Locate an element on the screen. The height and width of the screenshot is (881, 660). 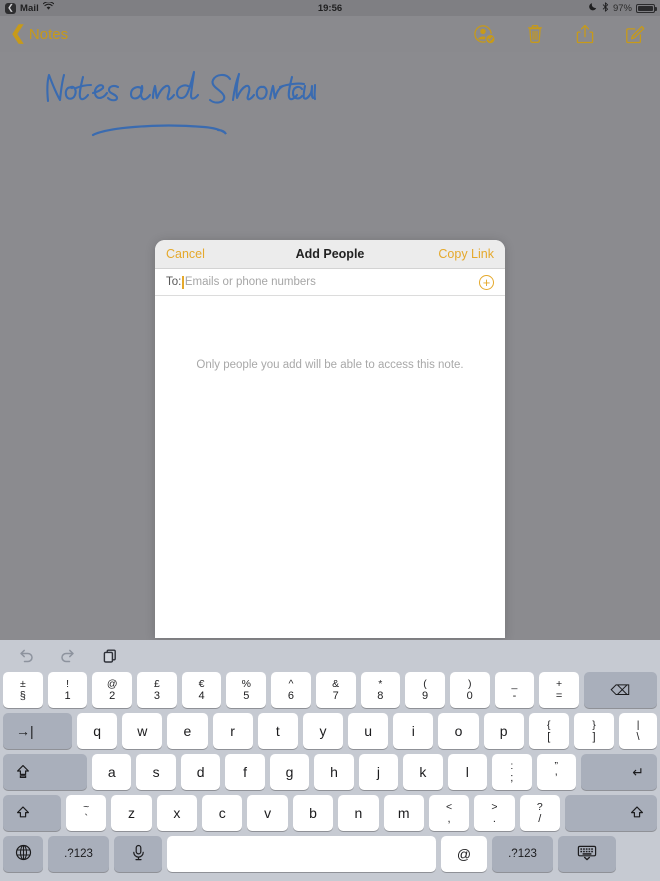
trash-icon is located at coordinates (535, 34).